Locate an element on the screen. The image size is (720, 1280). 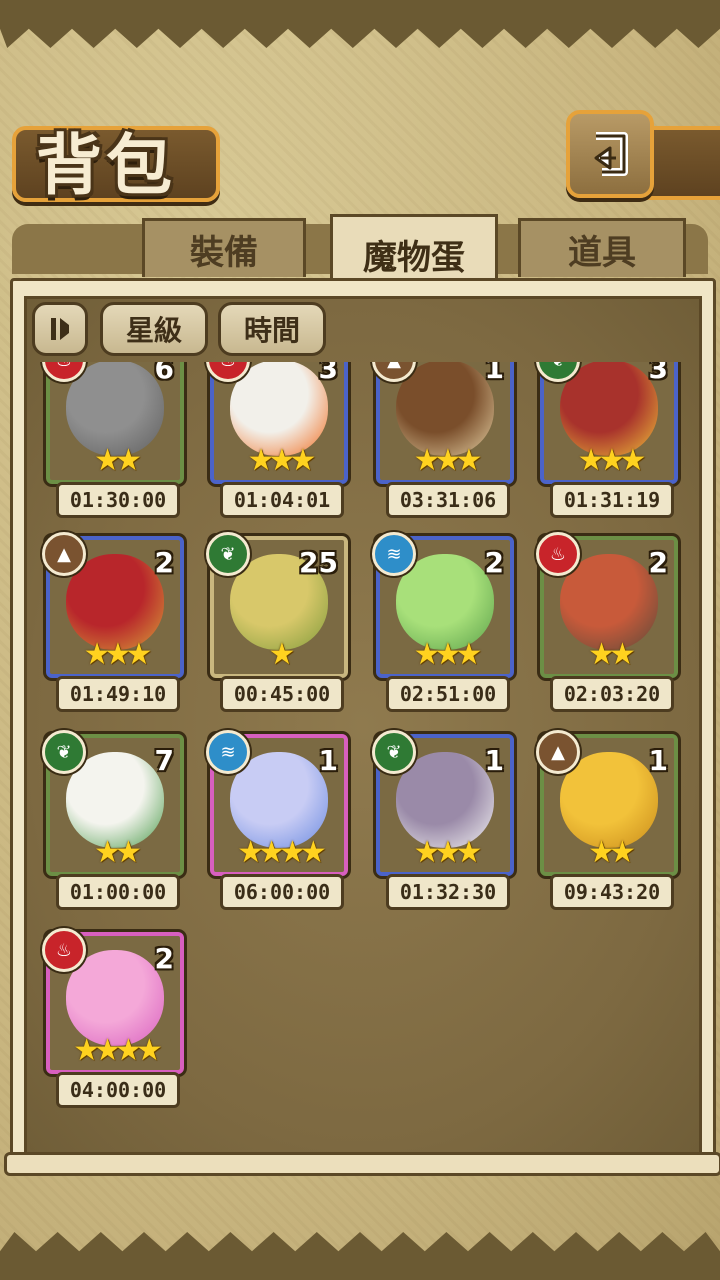
dragon-egg-icon is located at coordinates (279, 800).